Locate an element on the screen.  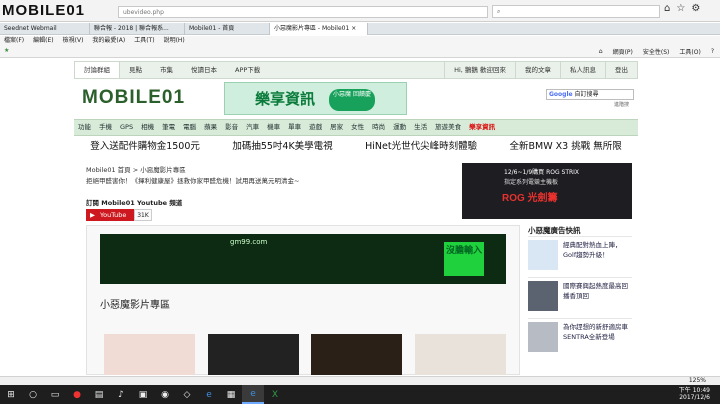
rog-side-ad: 12/6~1/9購買 ROG STRIX 指定系列電競主機板 ROG 光劍籌 is located at coordinates (547, 191).